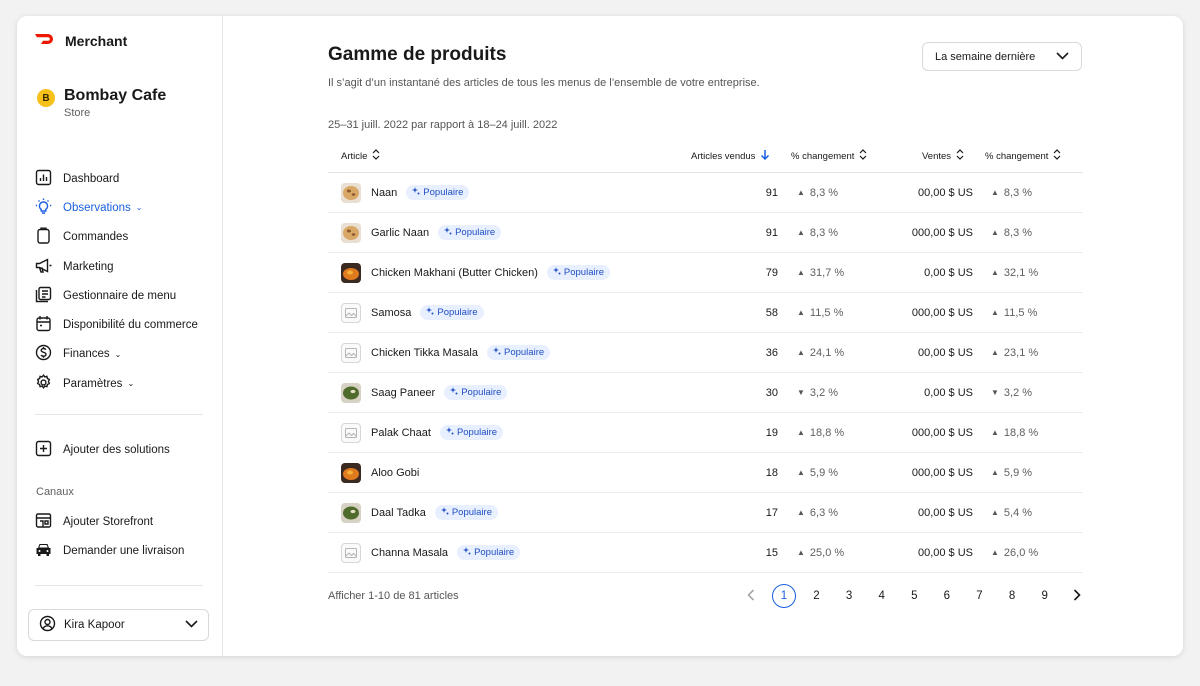 The height and width of the screenshot is (686, 1200). I want to click on sidebar-item-marketing: Marketing, so click(120, 266).